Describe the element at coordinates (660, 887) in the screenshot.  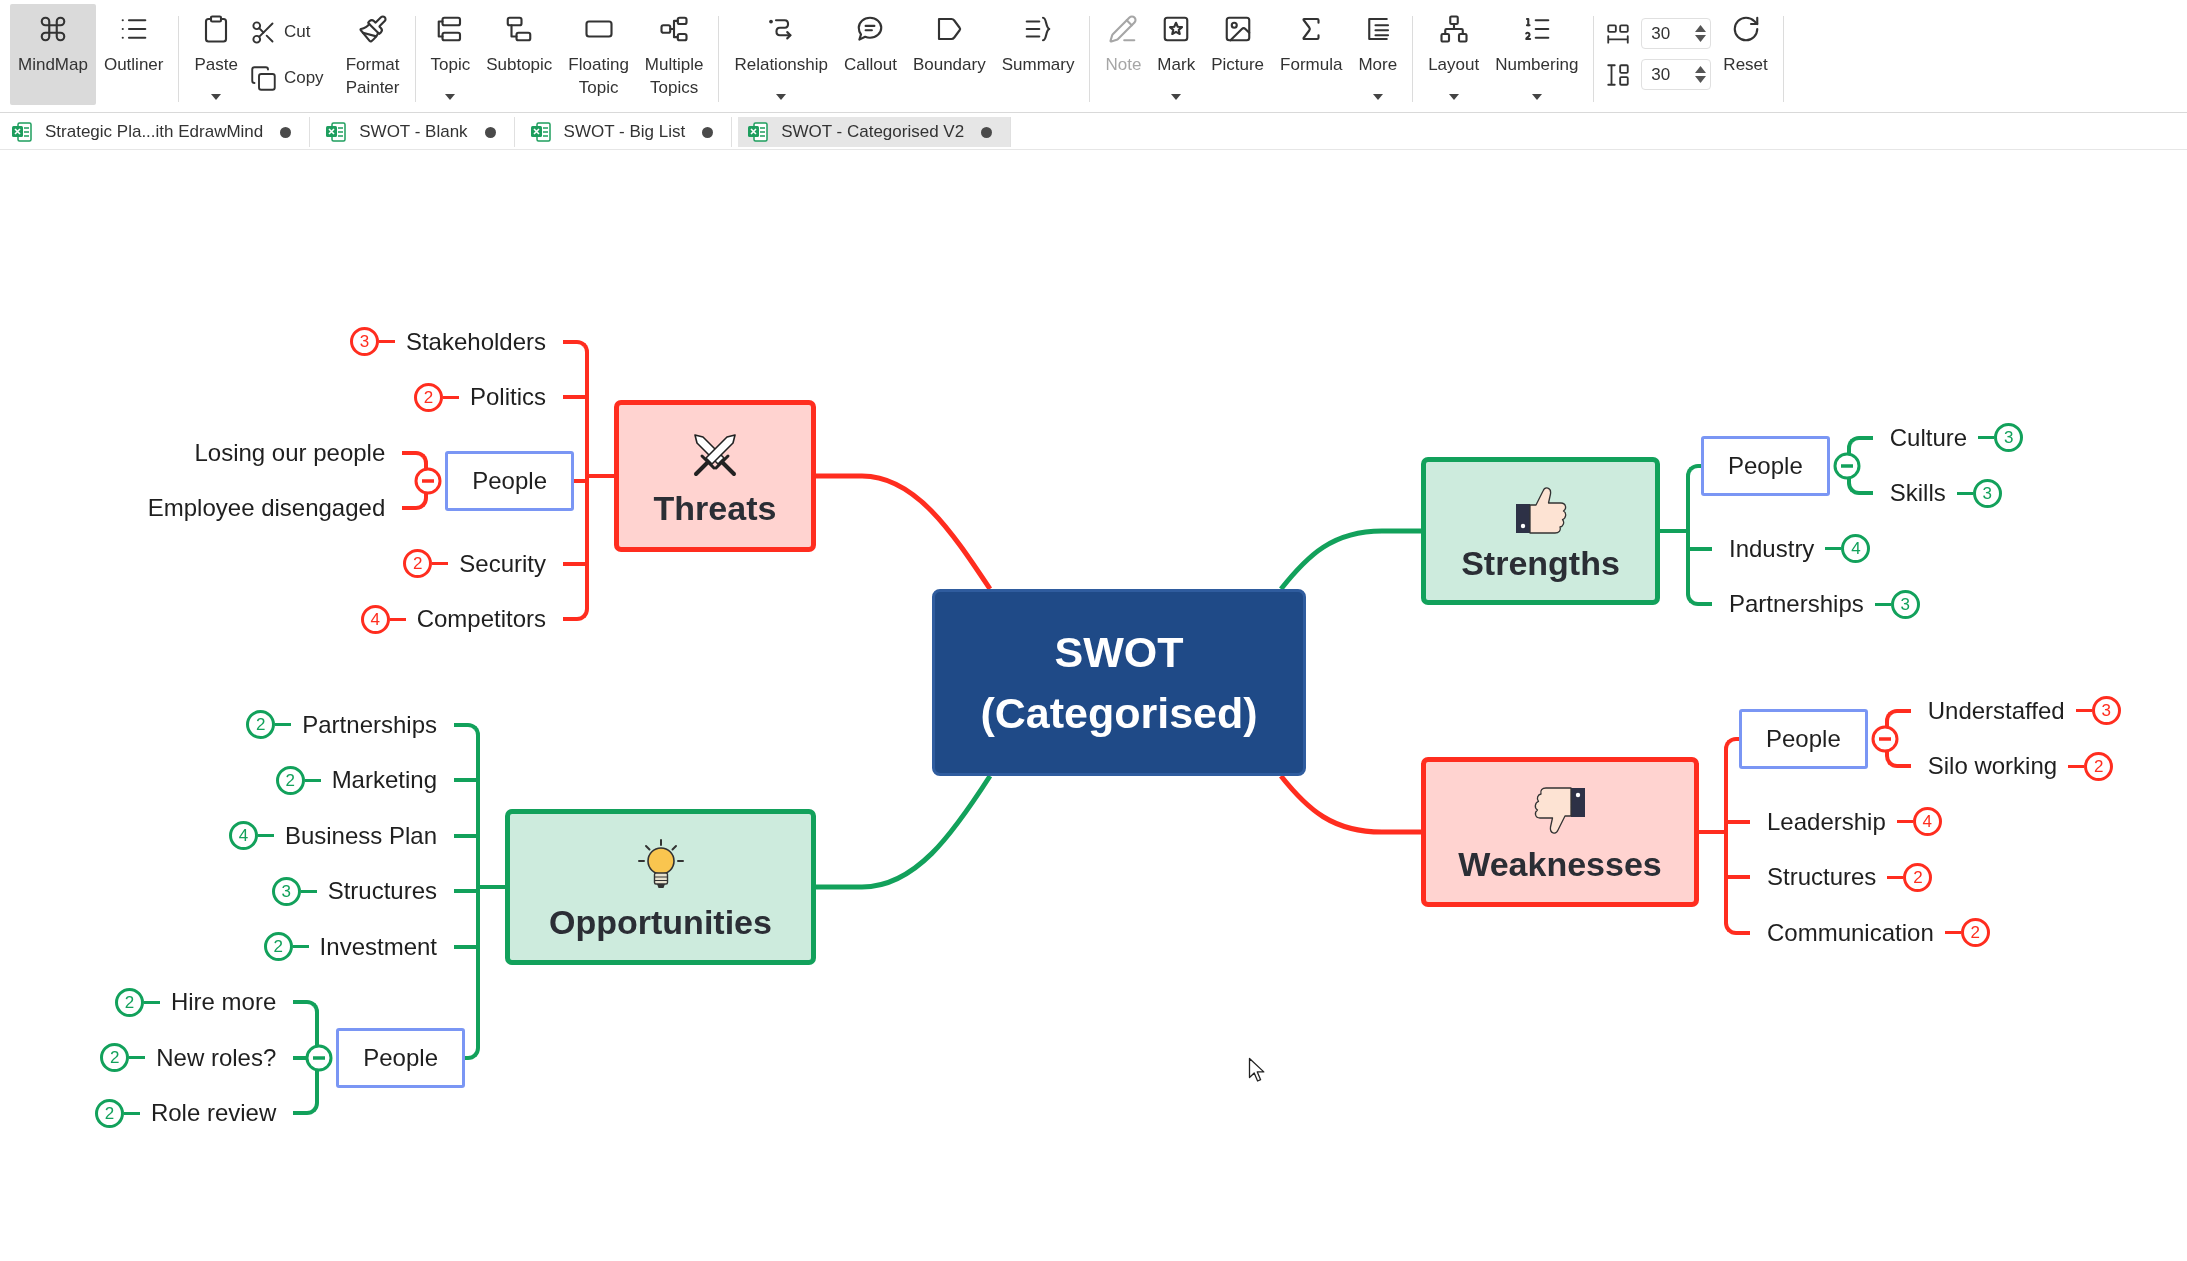
I see `main-topic: Opportunities` at that location.